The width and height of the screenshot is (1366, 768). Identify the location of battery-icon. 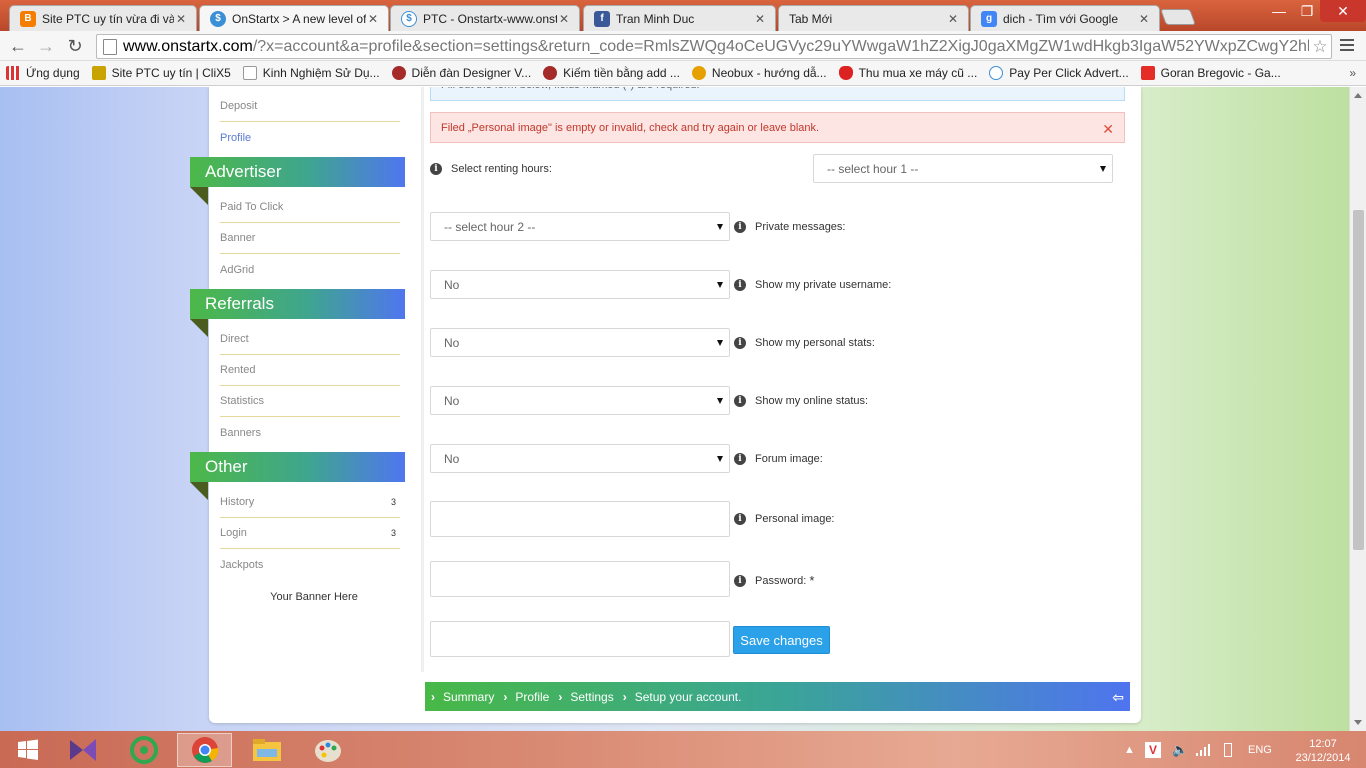
(1228, 749).